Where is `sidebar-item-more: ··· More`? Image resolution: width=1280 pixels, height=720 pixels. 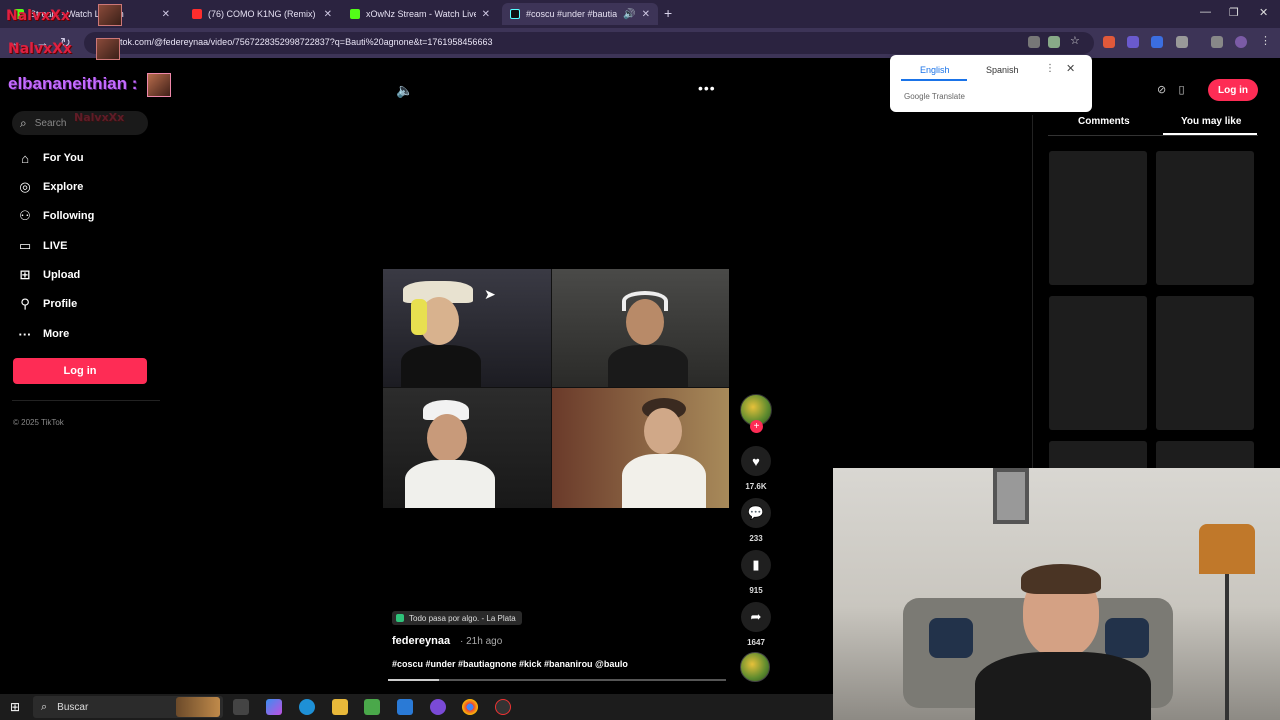 sidebar-item-more: ··· More is located at coordinates (43, 334).